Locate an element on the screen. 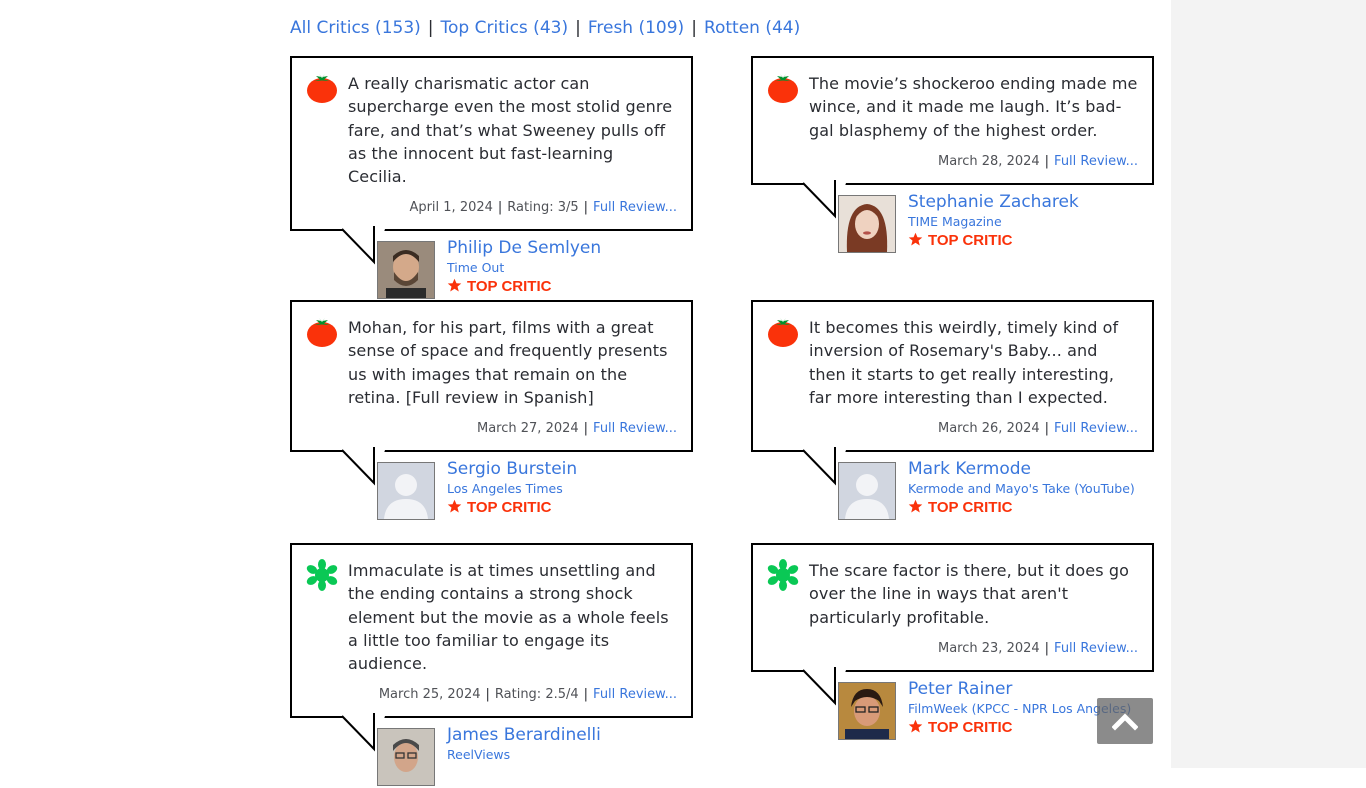 The image size is (1366, 788). critic-name: Philip De Semlyen is located at coordinates (524, 248).